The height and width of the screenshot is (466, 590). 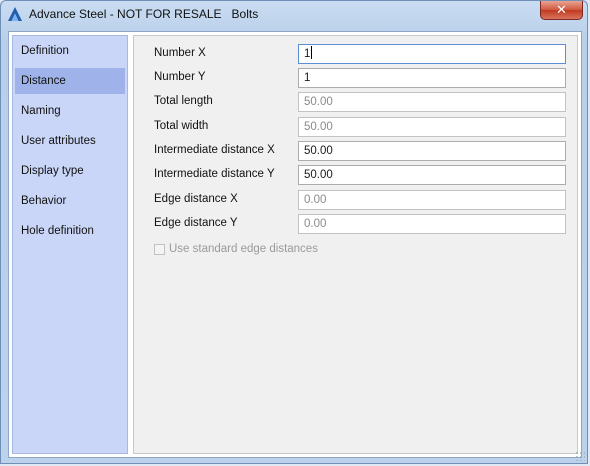 I want to click on intermediate-distance-y-row: Intermediate distance Y 50.00, so click(x=355, y=175).